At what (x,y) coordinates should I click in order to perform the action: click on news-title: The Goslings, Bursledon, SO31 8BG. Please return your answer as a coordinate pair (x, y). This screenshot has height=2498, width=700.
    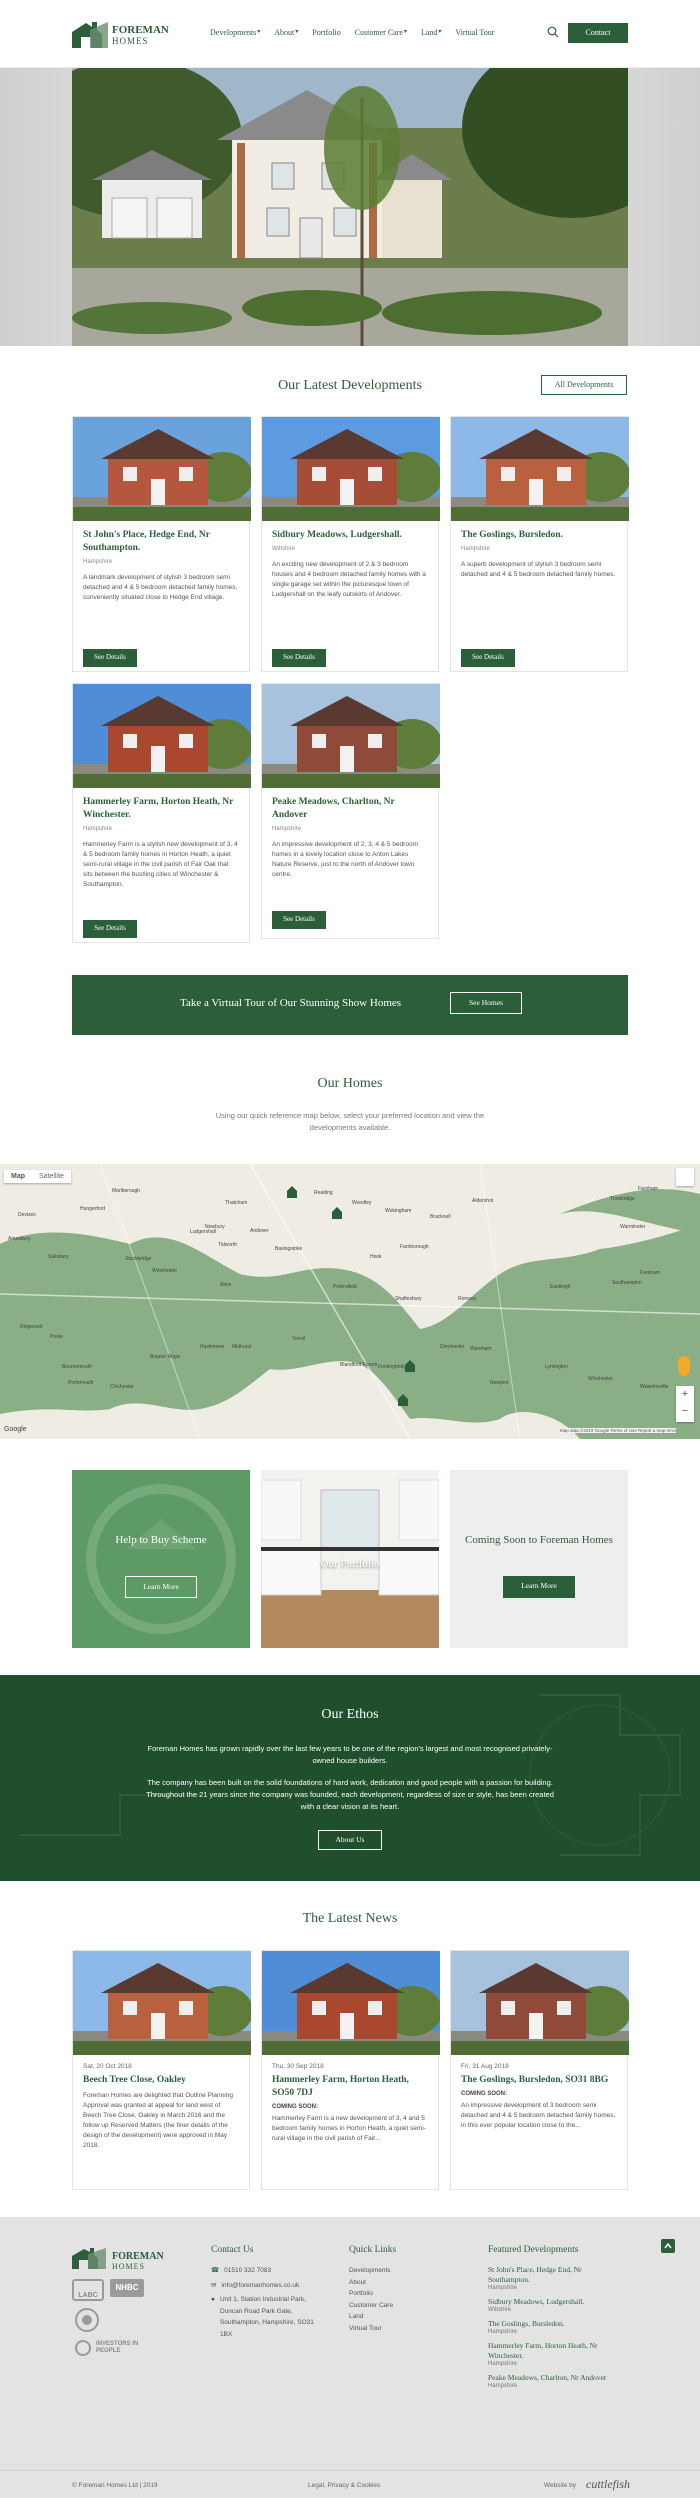
    Looking at the image, I should click on (539, 2080).